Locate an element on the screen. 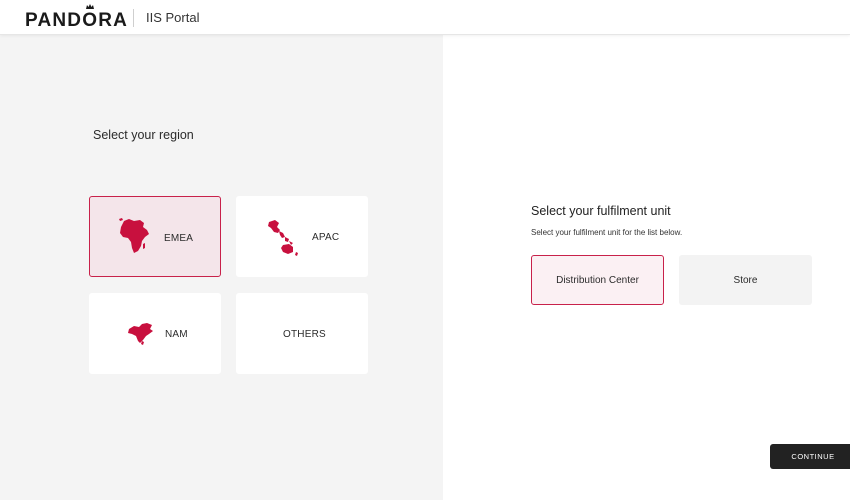 This screenshot has width=850, height=500. unit-label-store: Store is located at coordinates (745, 280).